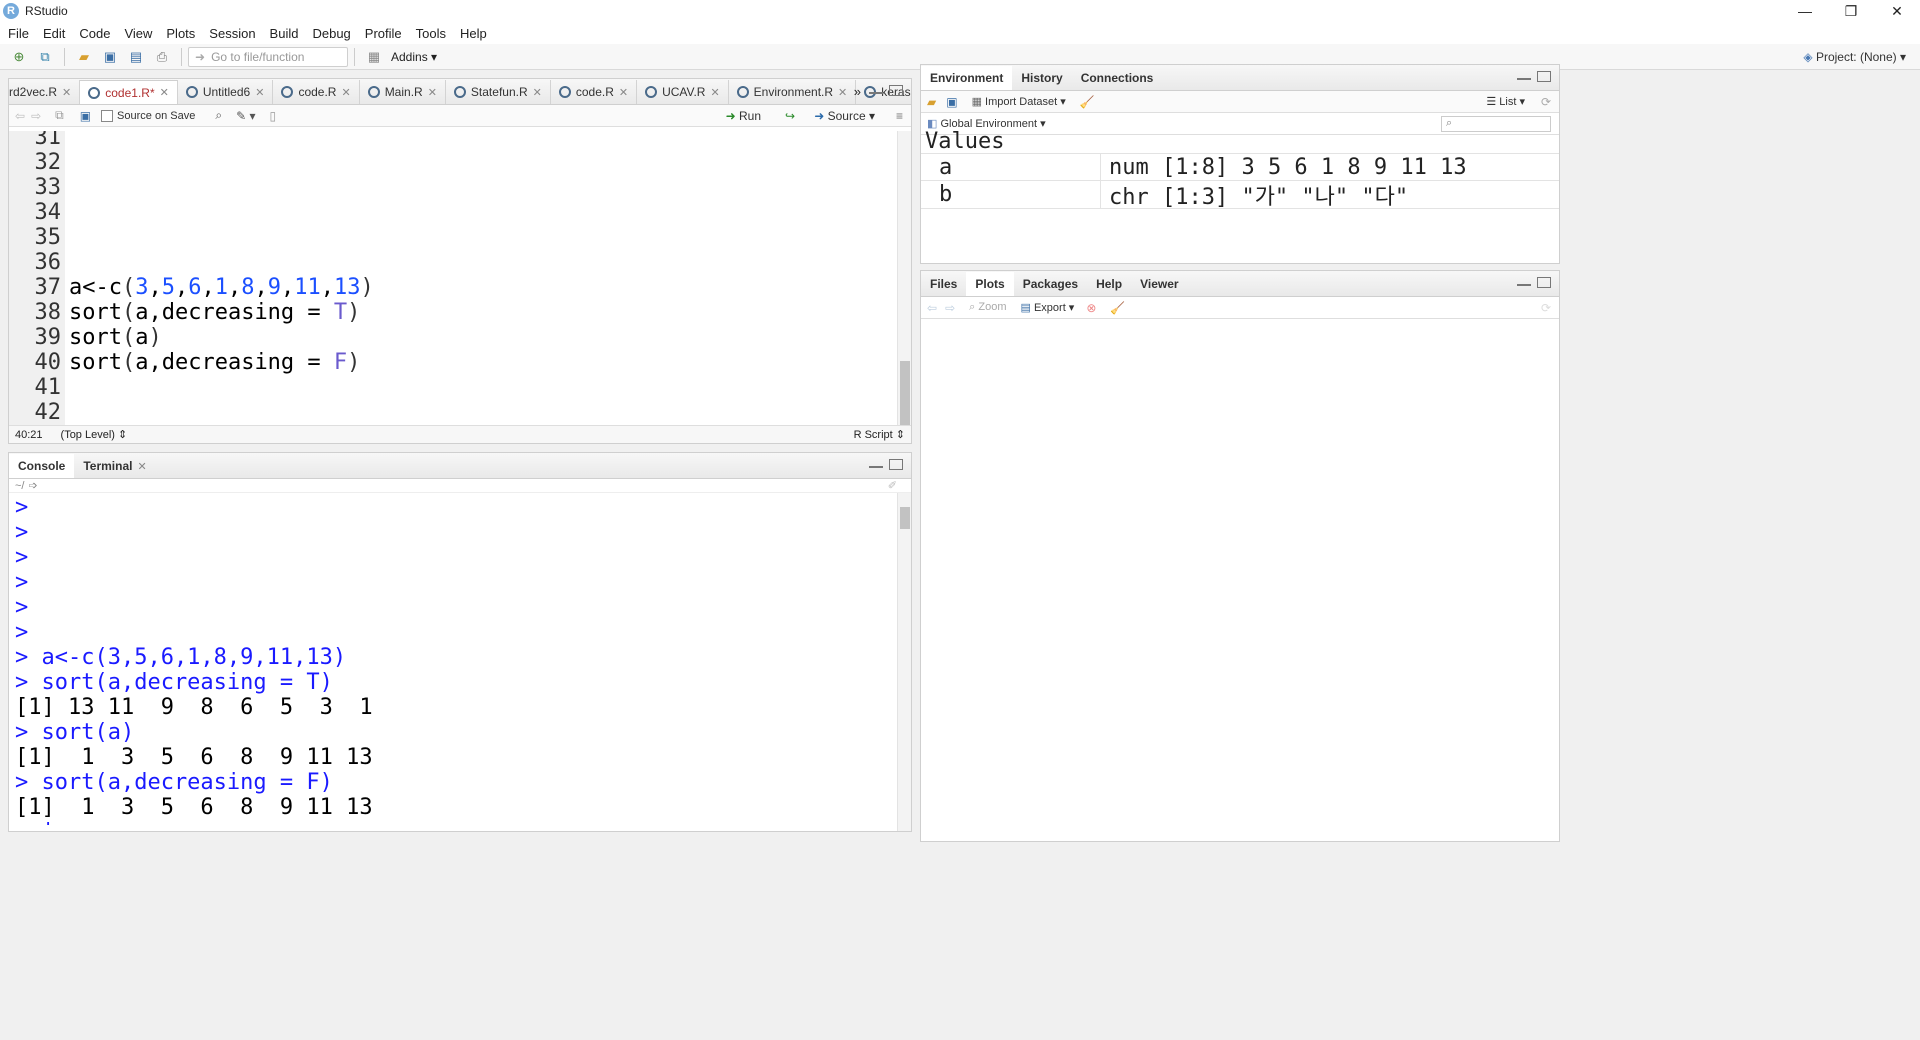 This screenshot has width=1920, height=1040. What do you see at coordinates (943, 284) in the screenshot?
I see `tab-files: Files` at bounding box center [943, 284].